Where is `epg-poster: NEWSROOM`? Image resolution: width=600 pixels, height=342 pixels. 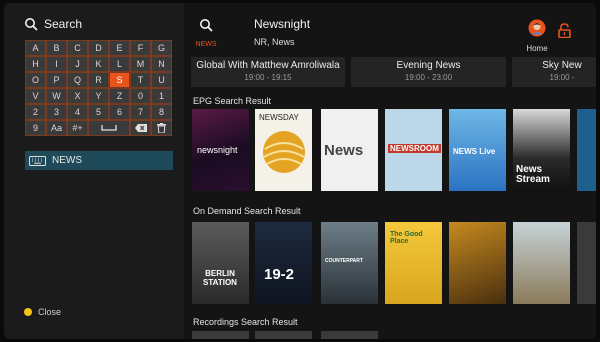 epg-poster: NEWSROOM is located at coordinates (413, 150).